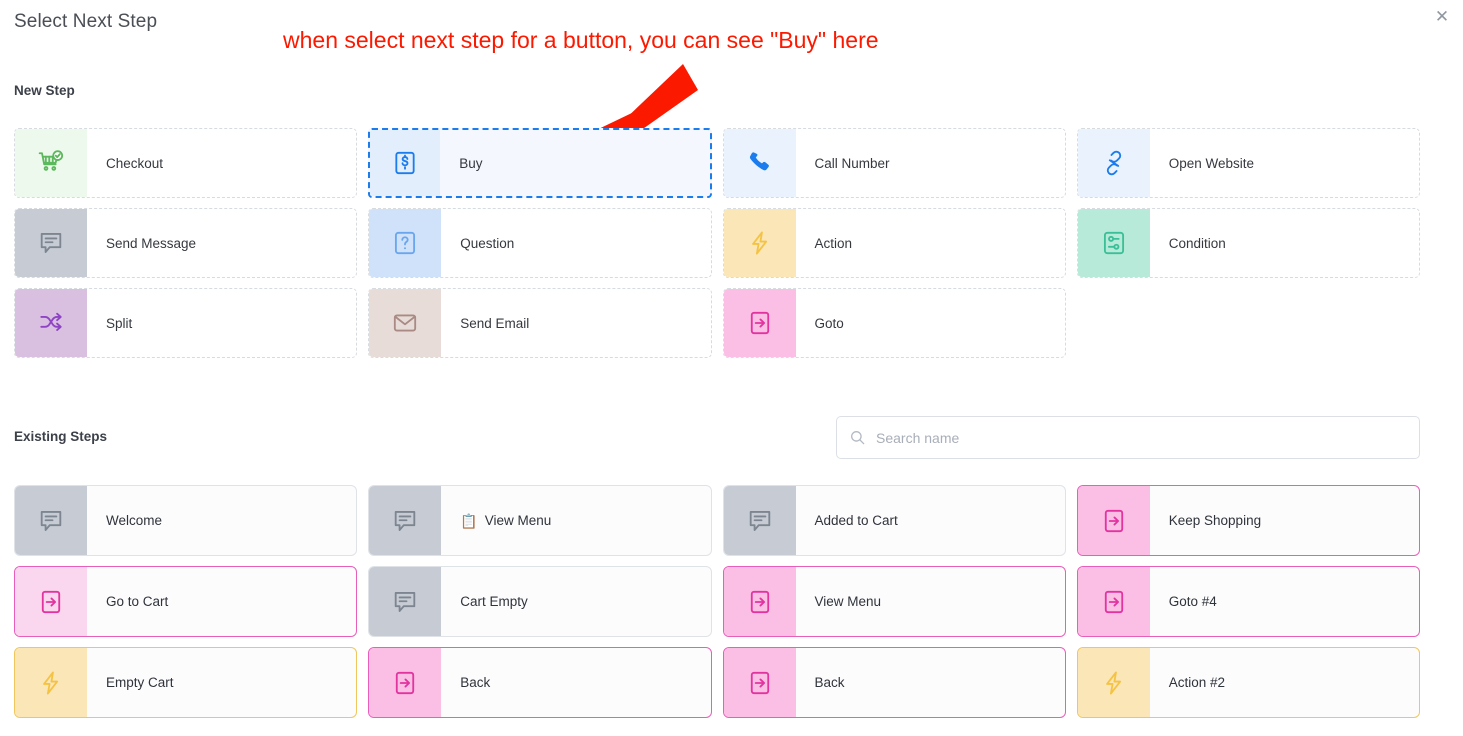  I want to click on existing-step-card-label-wrap: Welcome, so click(124, 520).